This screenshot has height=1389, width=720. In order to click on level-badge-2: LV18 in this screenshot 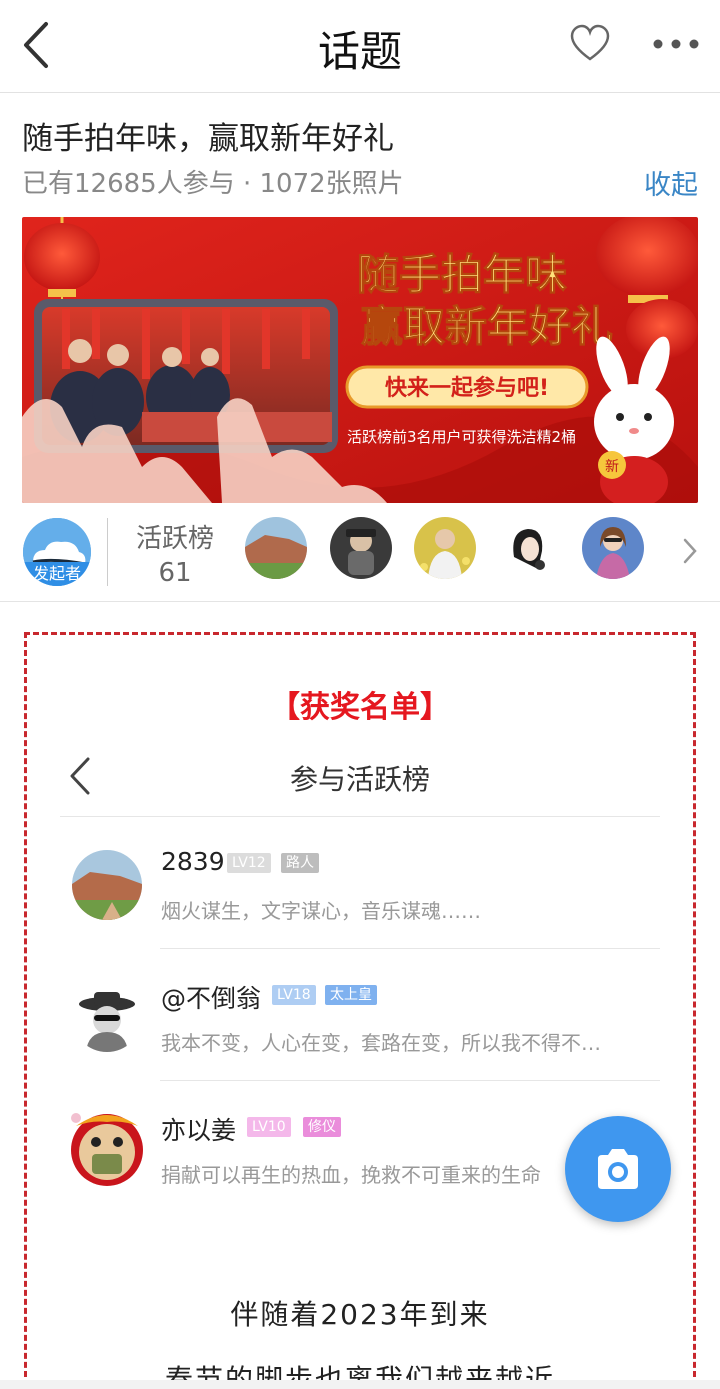, I will do `click(294, 995)`.